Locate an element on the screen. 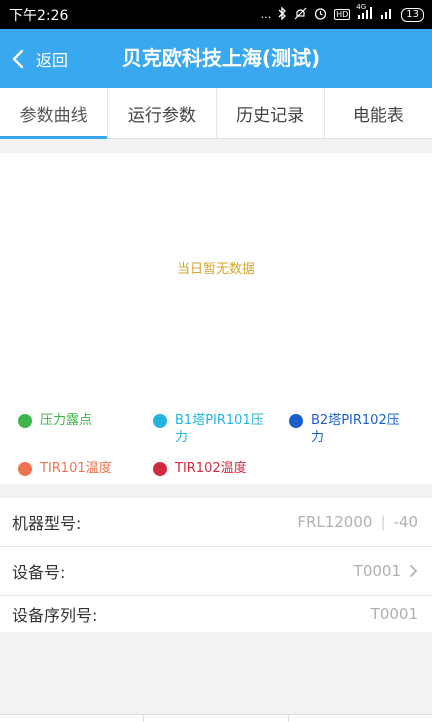 This screenshot has height=722, width=432. tab-label: 运行参数 is located at coordinates (161, 115).